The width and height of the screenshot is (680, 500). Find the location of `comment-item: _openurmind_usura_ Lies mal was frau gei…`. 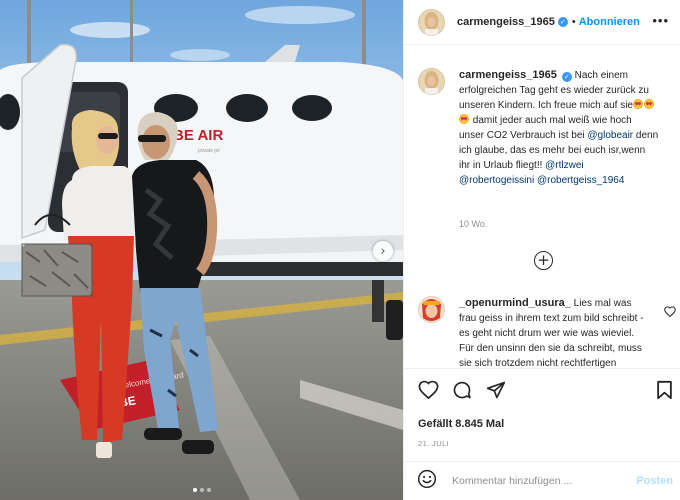

comment-item: _openurmind_usura_ Lies mal was frau gei… is located at coordinates (545, 332).